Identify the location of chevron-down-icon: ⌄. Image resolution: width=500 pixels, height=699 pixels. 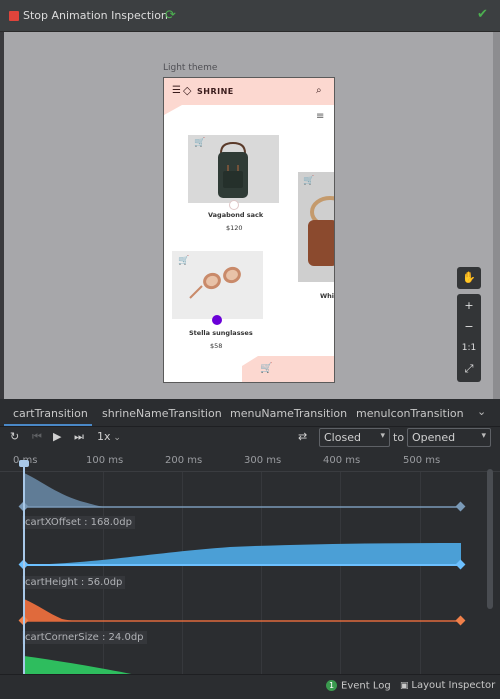
(481, 411).